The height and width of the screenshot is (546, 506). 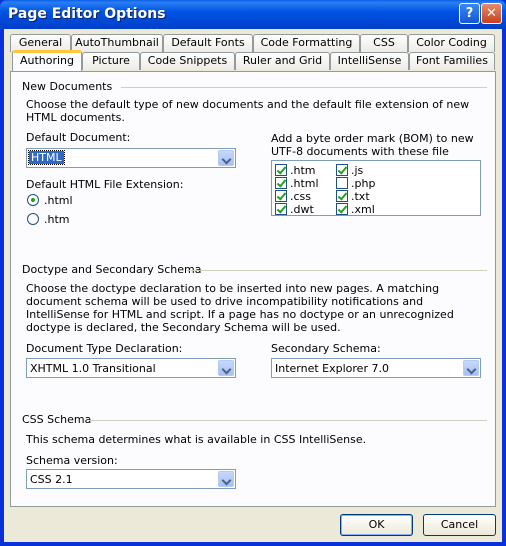 I want to click on tab-picture: Picture, so click(x=111, y=61).